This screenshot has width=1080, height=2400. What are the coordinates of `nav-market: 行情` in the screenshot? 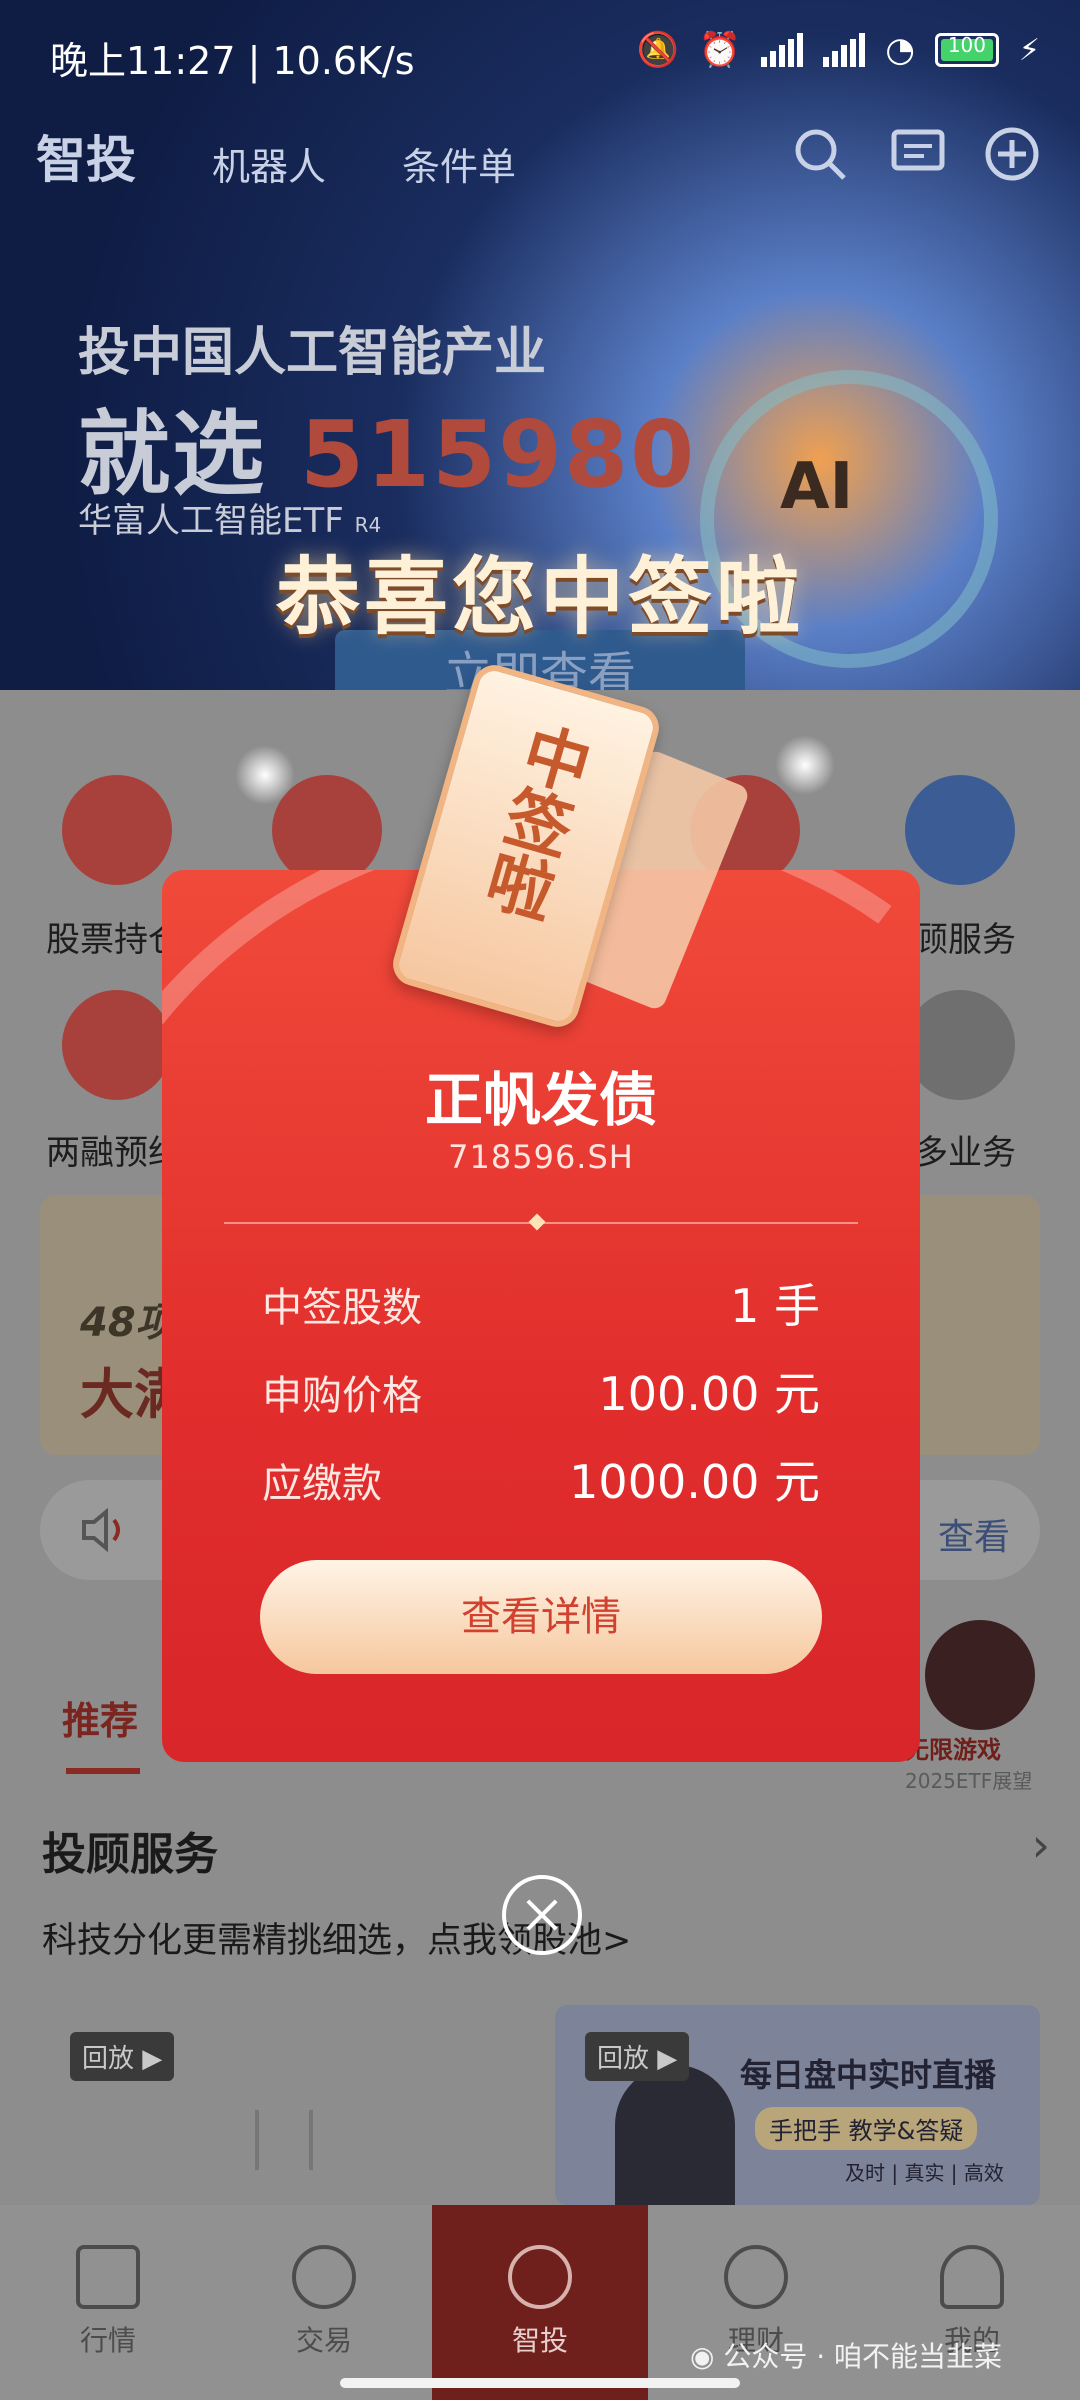 It's located at (108, 2302).